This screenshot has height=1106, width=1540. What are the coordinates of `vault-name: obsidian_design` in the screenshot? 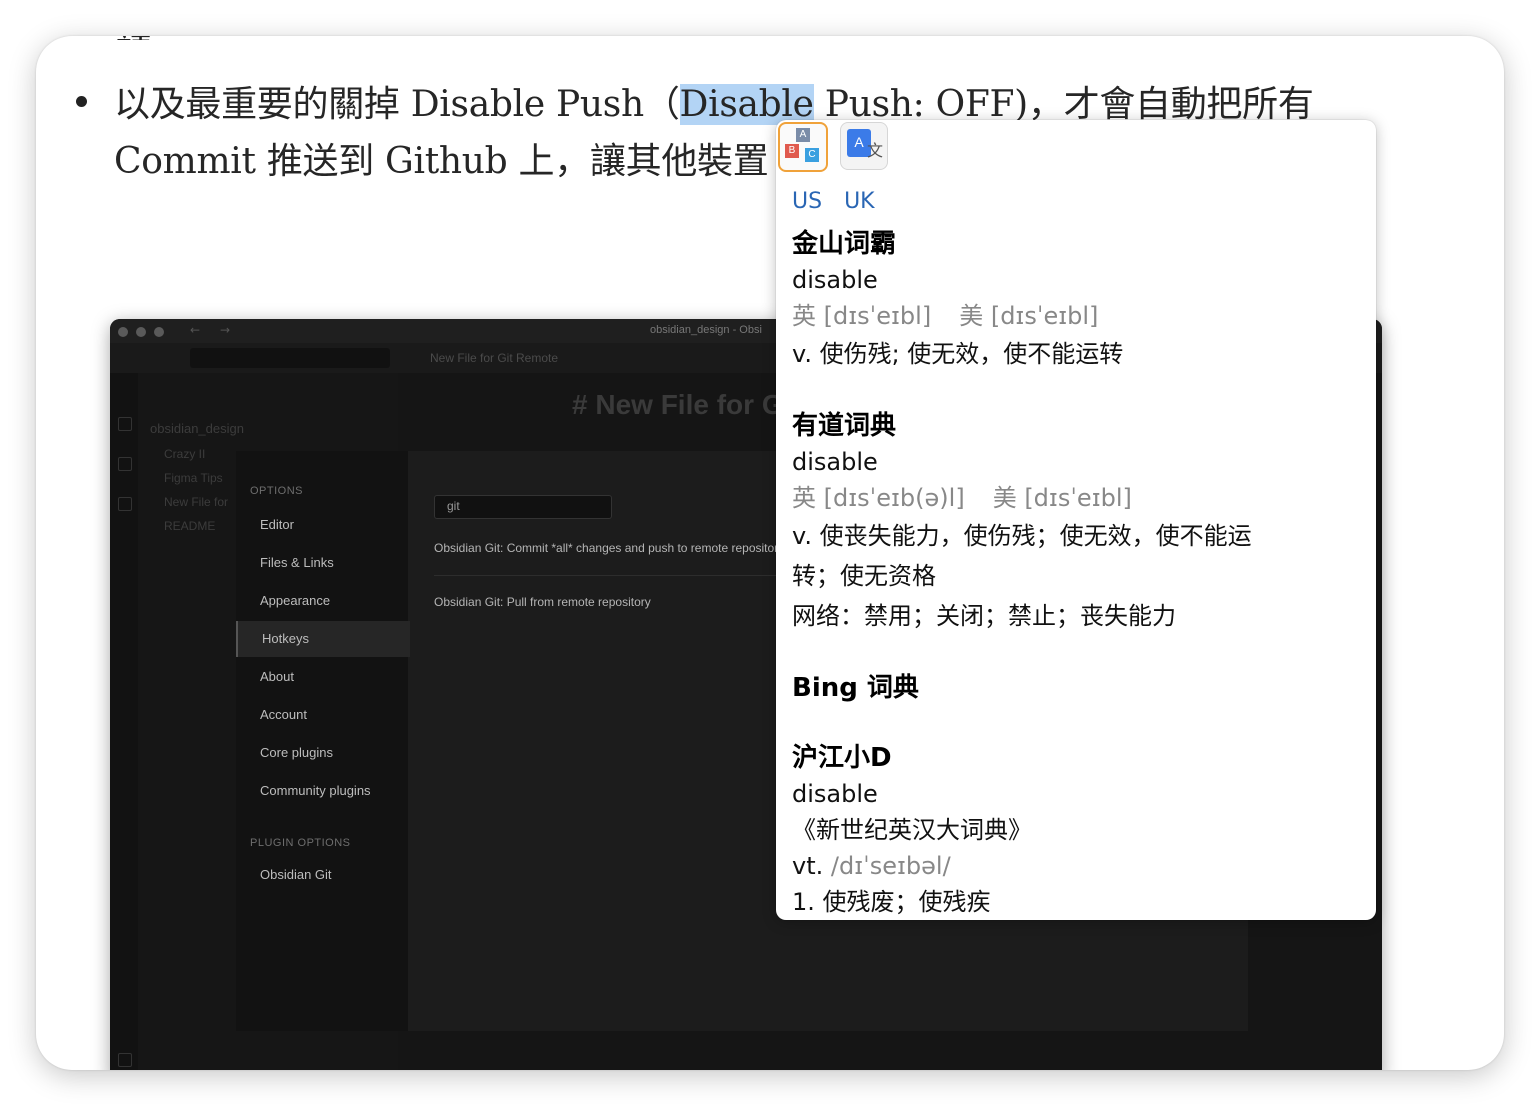 It's located at (197, 428).